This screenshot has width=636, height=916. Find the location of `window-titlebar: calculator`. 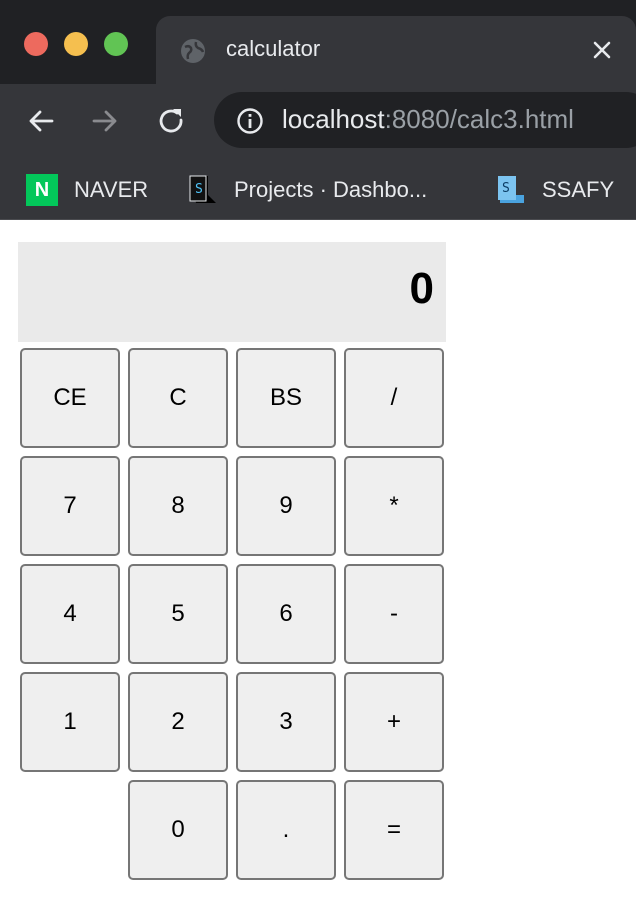

window-titlebar: calculator is located at coordinates (318, 42).